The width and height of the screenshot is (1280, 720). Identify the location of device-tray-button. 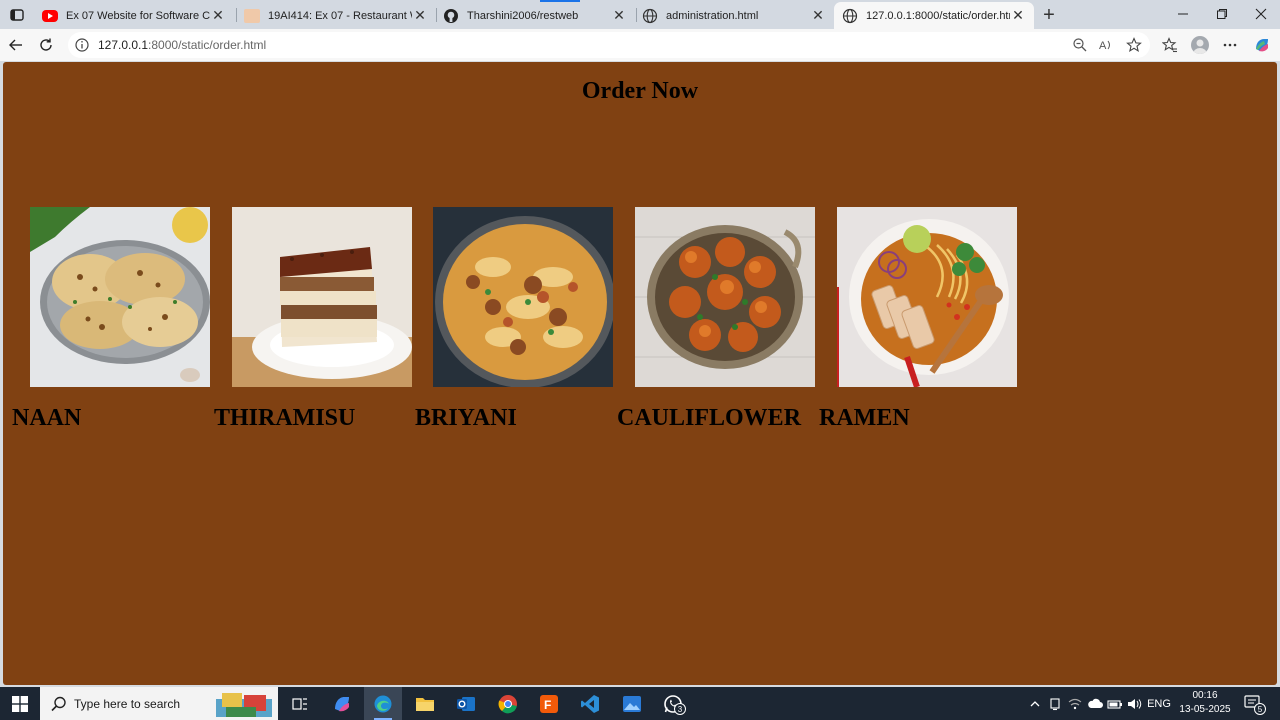
(1055, 703).